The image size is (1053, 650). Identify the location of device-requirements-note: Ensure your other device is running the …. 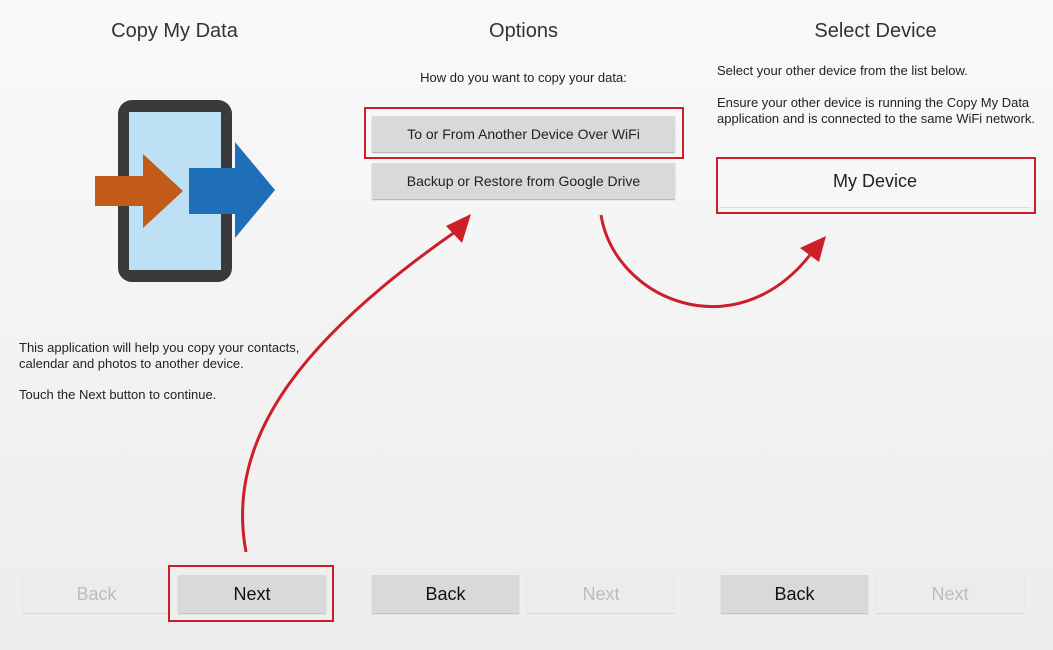
(876, 110).